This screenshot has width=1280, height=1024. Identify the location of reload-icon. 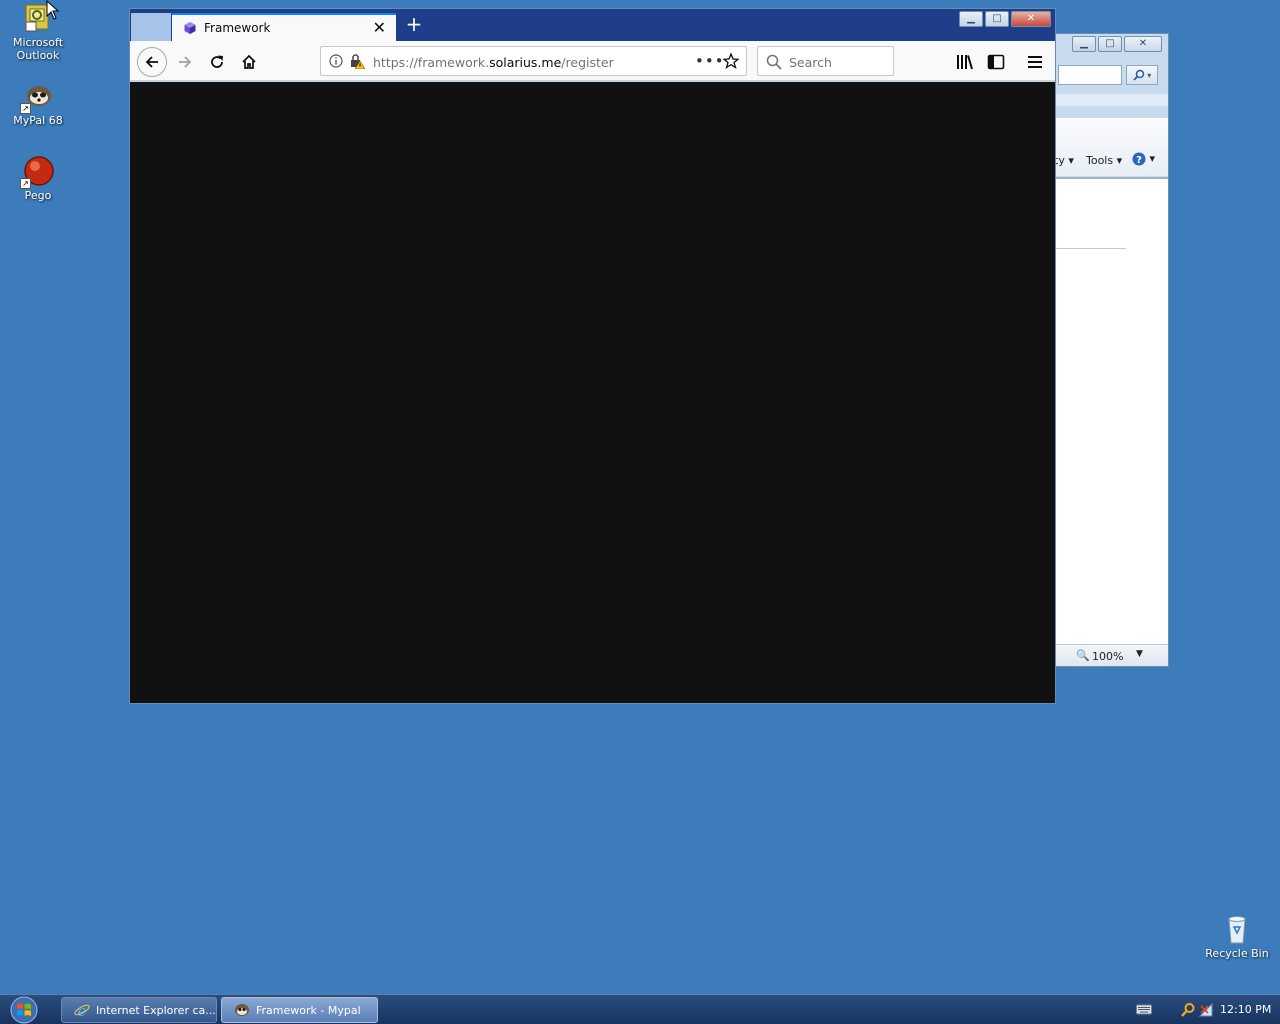
(217, 61).